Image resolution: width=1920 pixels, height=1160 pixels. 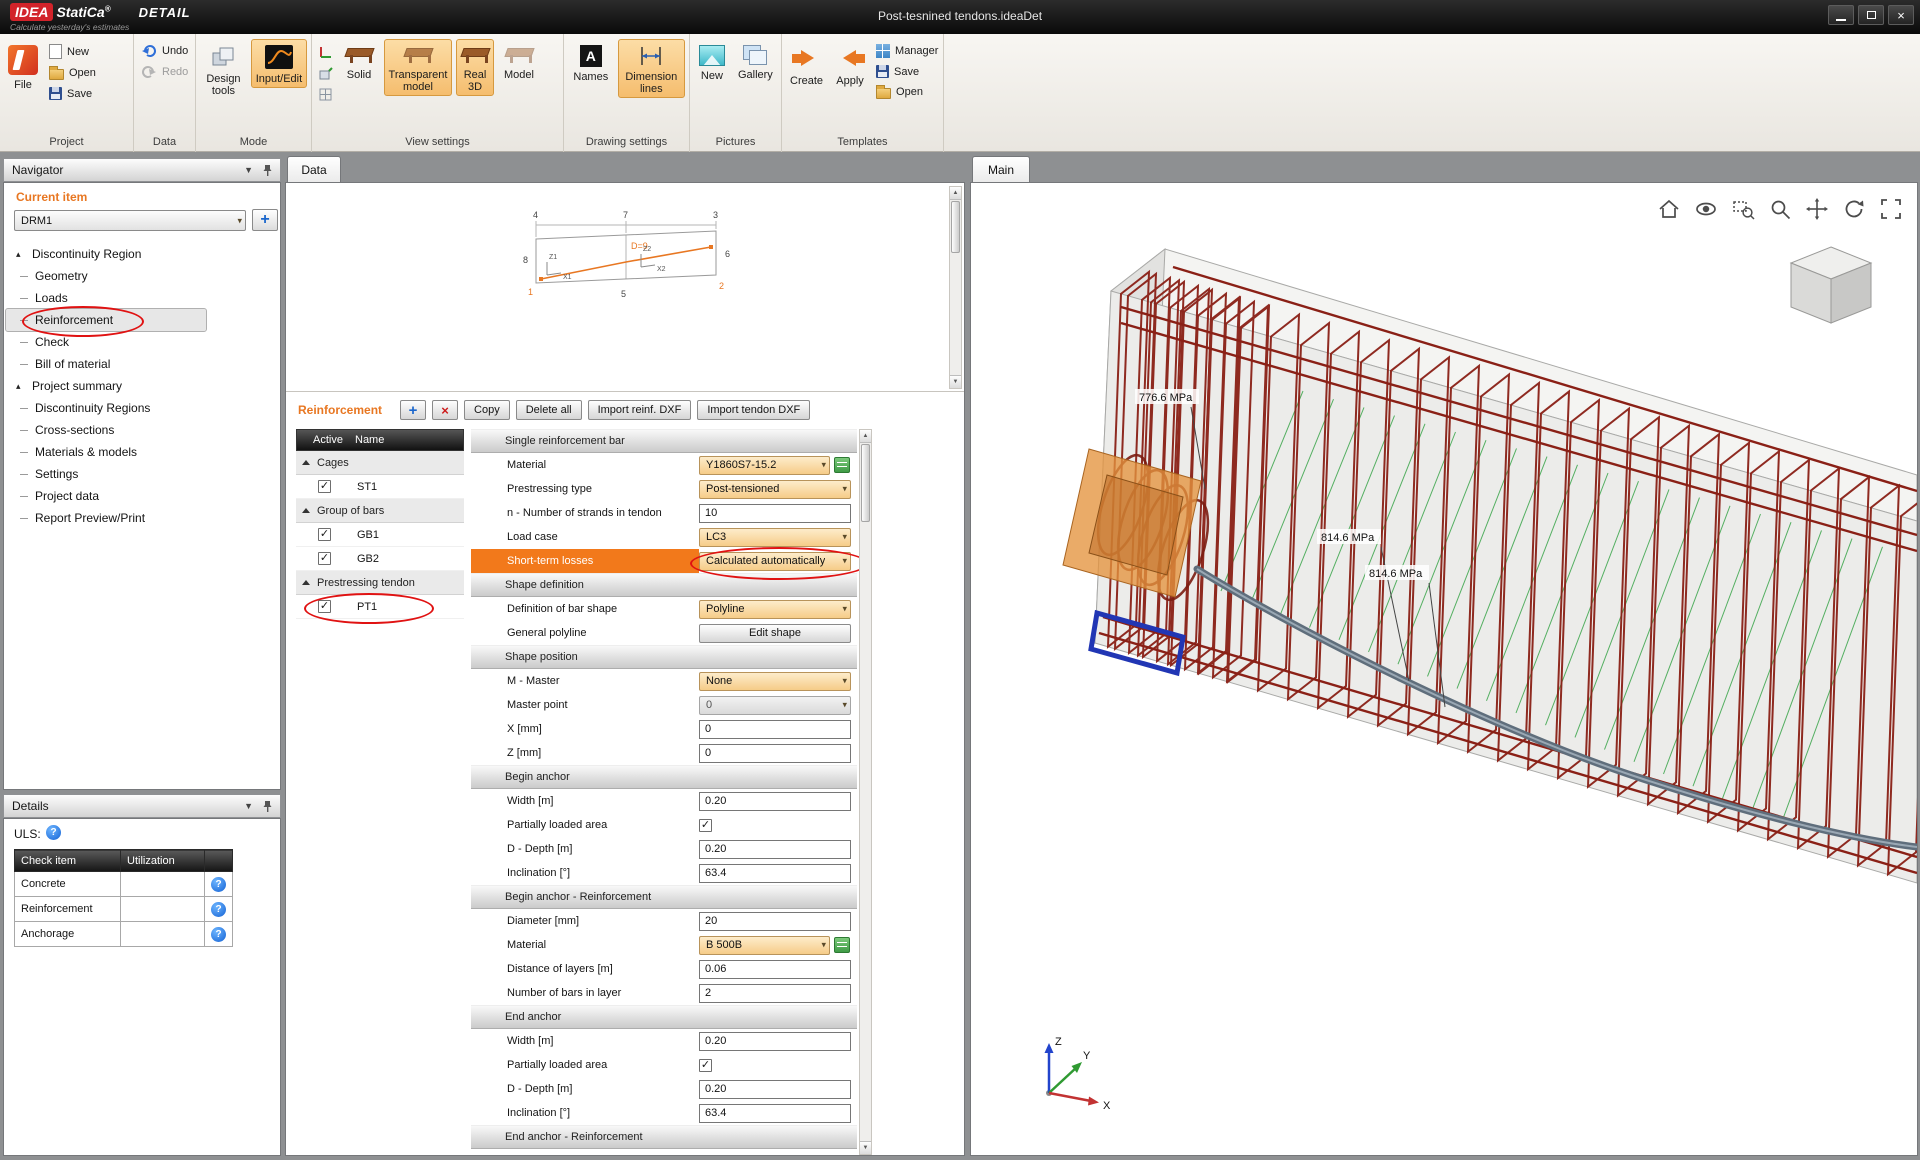 What do you see at coordinates (325, 52) in the screenshot?
I see `coordinate-system-icon` at bounding box center [325, 52].